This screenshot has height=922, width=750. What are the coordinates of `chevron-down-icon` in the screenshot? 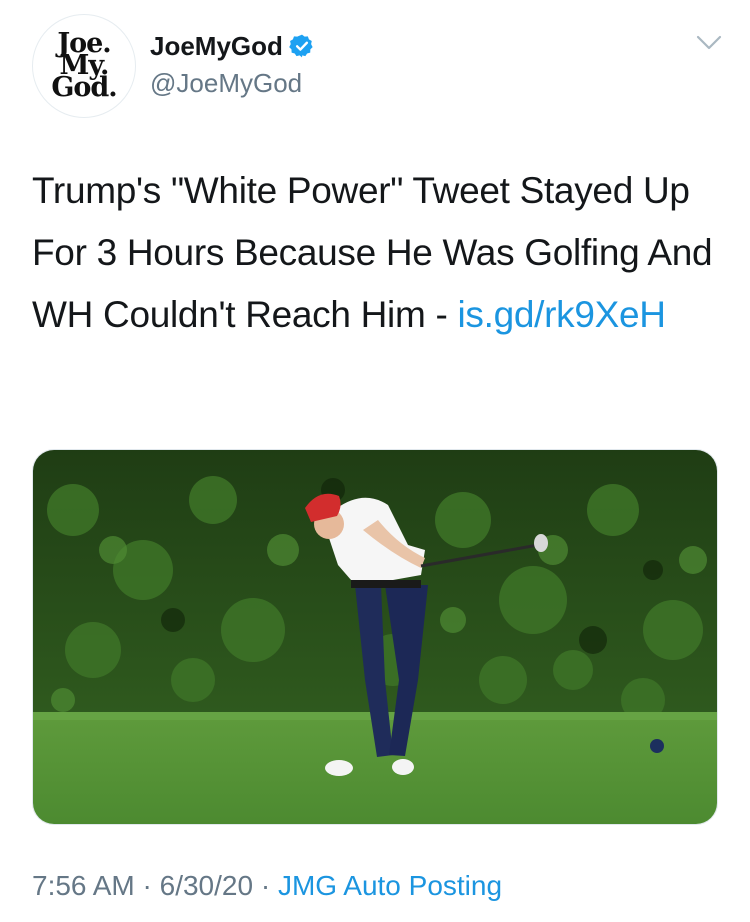 It's located at (709, 43).